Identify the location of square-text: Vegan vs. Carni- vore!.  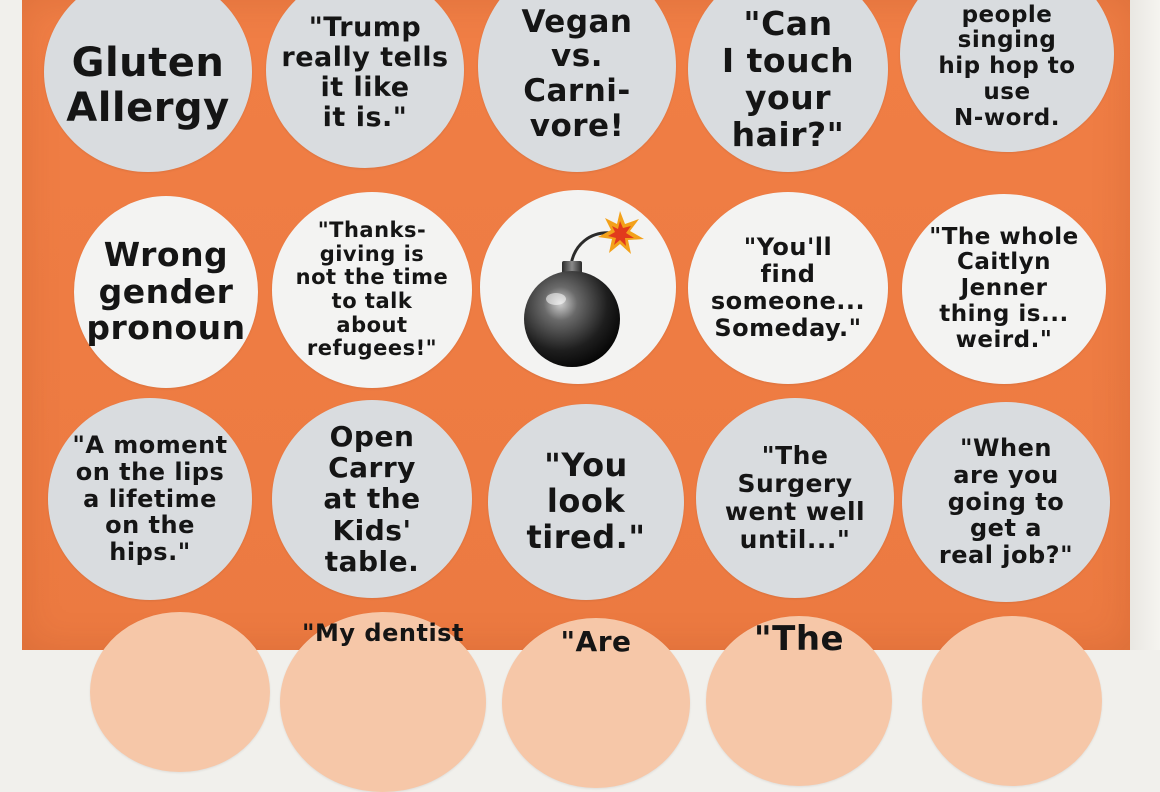
(577, 73).